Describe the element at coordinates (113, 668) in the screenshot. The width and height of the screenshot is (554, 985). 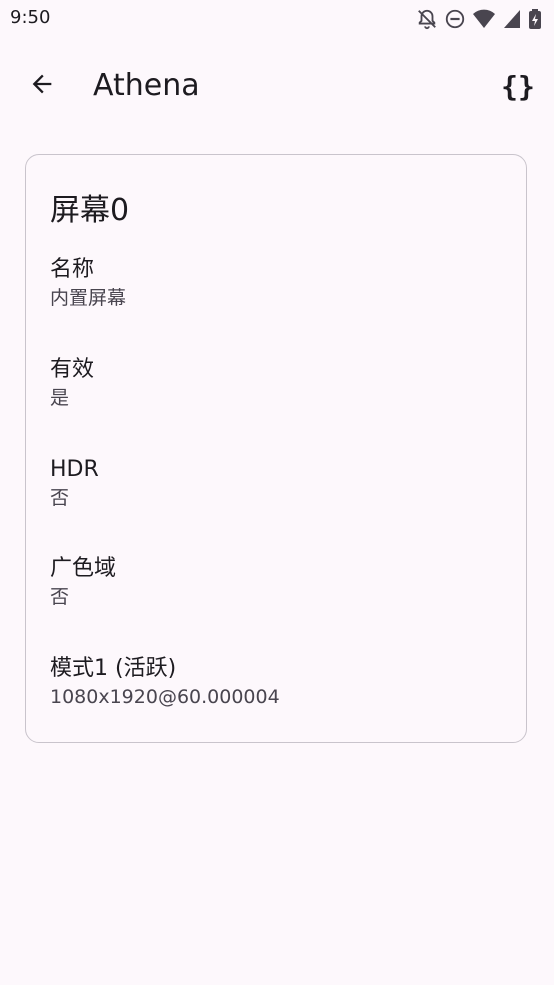
I see `property-label: 模式1 (活跃)` at that location.